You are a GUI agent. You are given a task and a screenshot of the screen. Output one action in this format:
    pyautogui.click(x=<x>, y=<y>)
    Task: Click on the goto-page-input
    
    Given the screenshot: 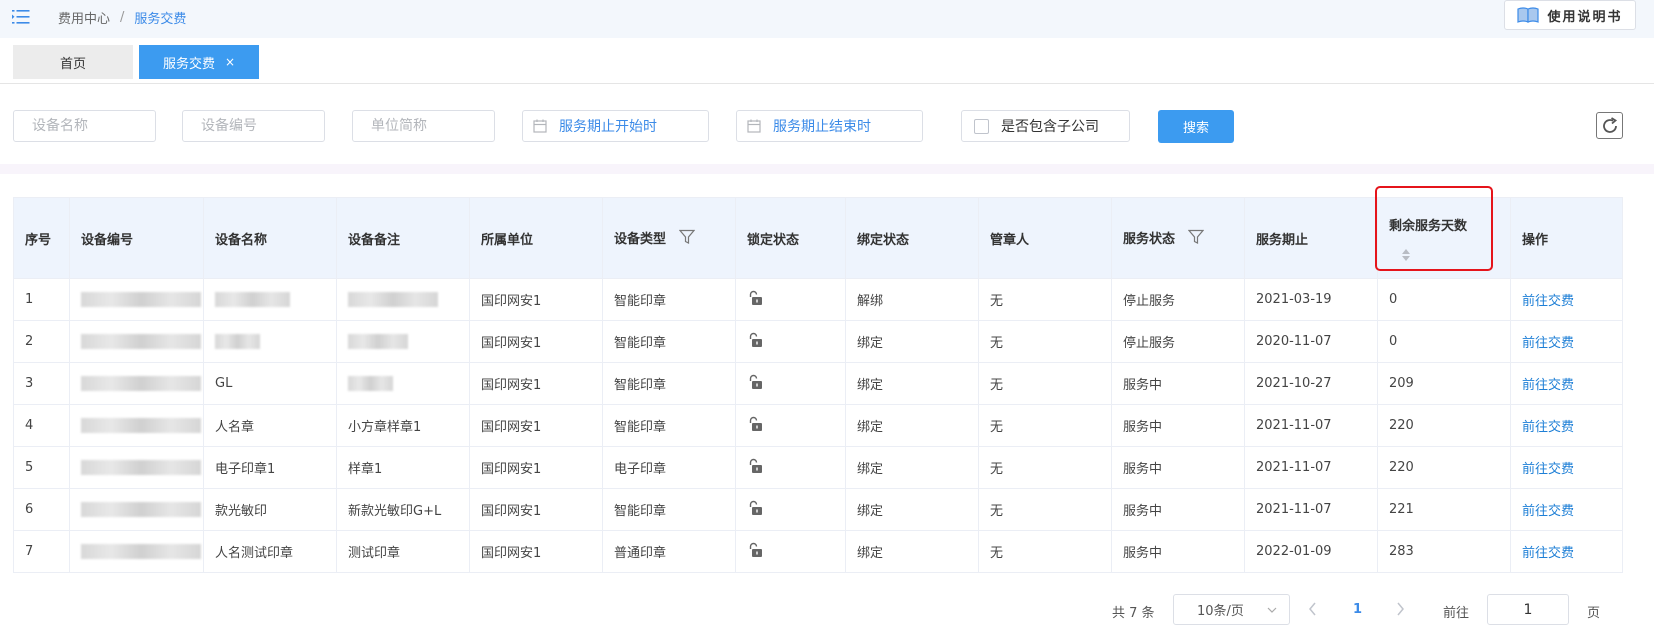 What is the action you would take?
    pyautogui.click(x=1528, y=609)
    